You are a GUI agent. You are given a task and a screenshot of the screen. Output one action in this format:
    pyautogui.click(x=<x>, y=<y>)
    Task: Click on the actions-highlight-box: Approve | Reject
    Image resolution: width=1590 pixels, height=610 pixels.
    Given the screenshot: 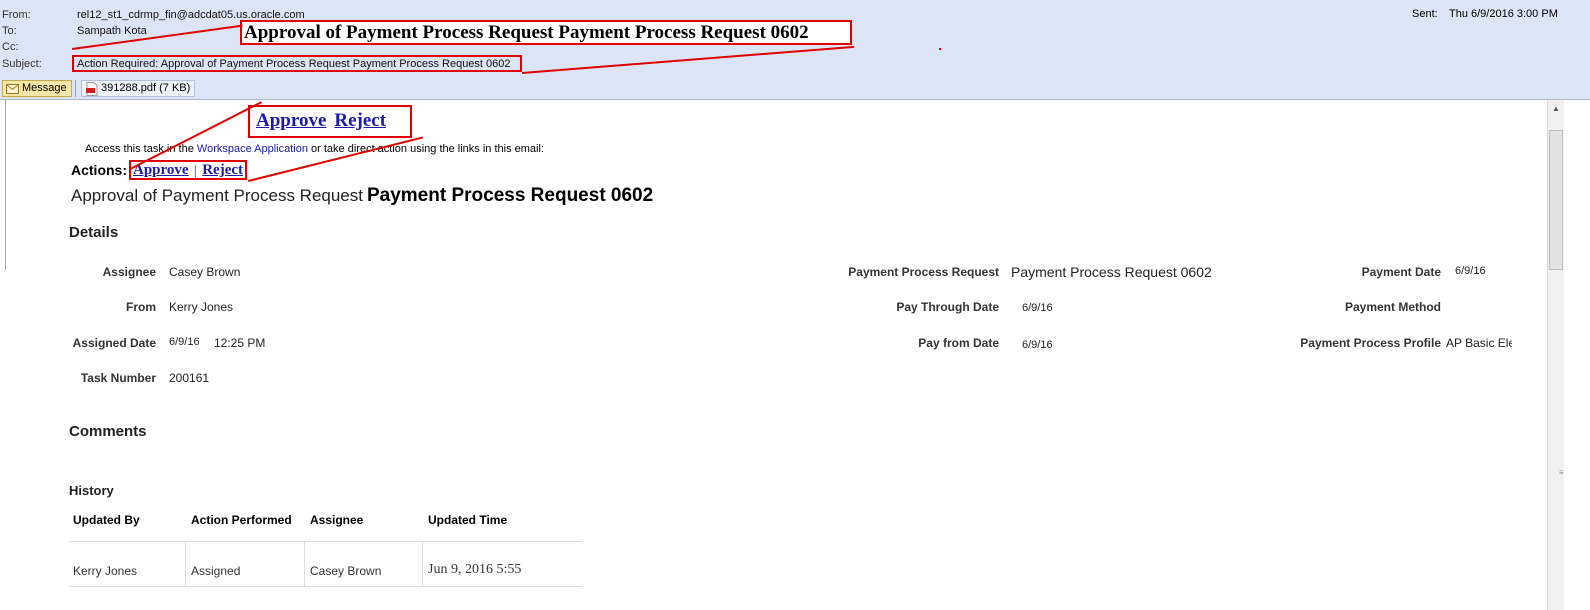 What is the action you would take?
    pyautogui.click(x=188, y=170)
    